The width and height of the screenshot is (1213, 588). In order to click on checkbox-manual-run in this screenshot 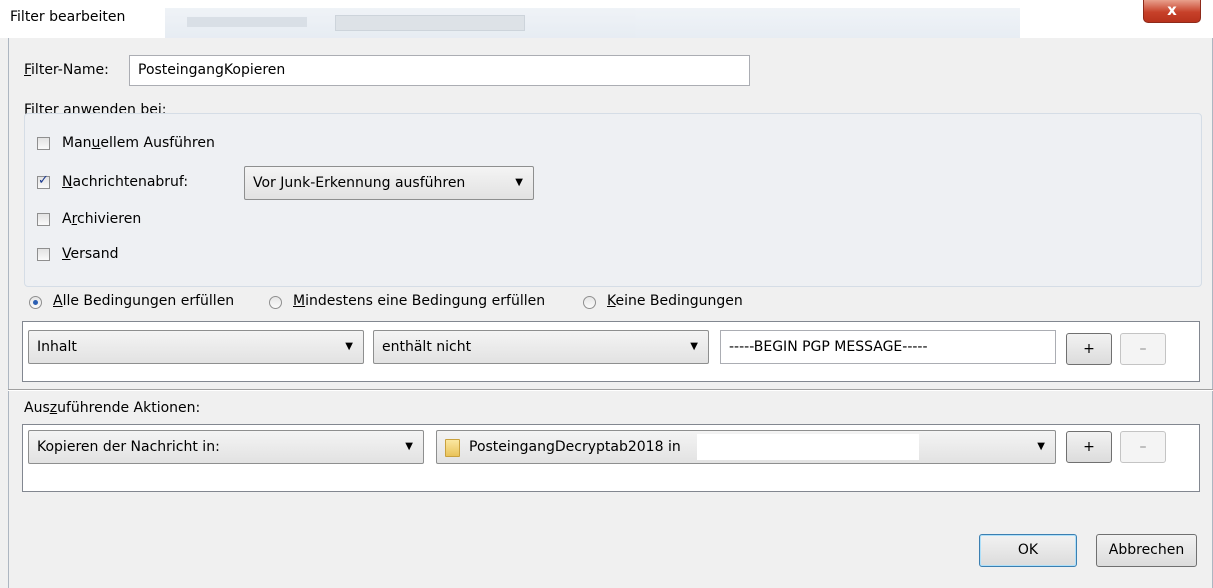, I will do `click(43, 143)`.